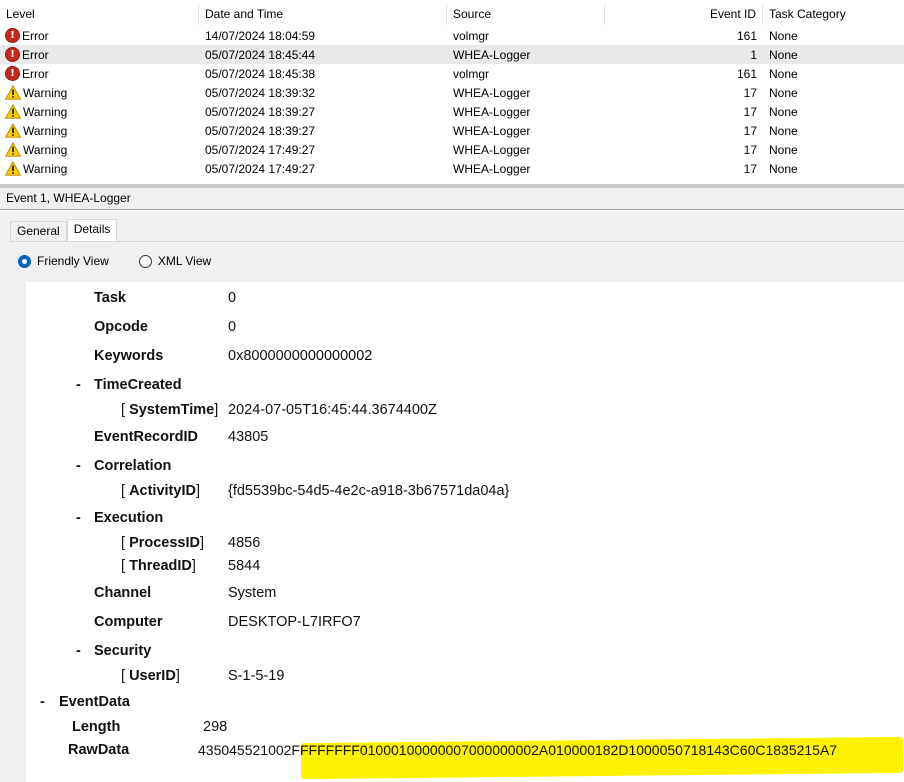  I want to click on details-tabs: General Details, so click(64, 230).